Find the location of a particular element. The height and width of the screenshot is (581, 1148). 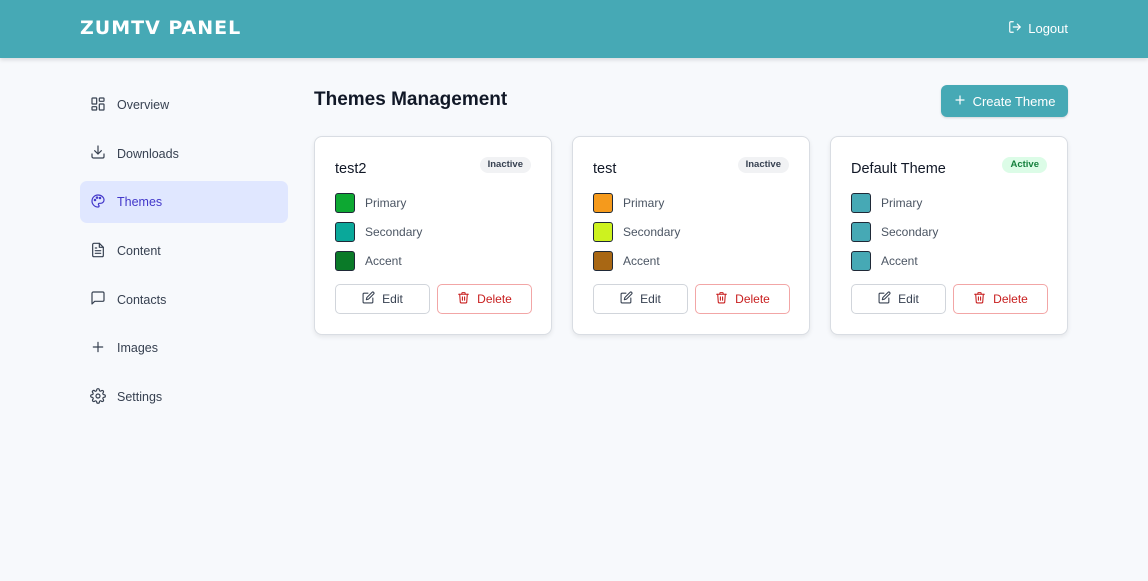

top-bar: ZUMTV PANEL Logout is located at coordinates (574, 29).